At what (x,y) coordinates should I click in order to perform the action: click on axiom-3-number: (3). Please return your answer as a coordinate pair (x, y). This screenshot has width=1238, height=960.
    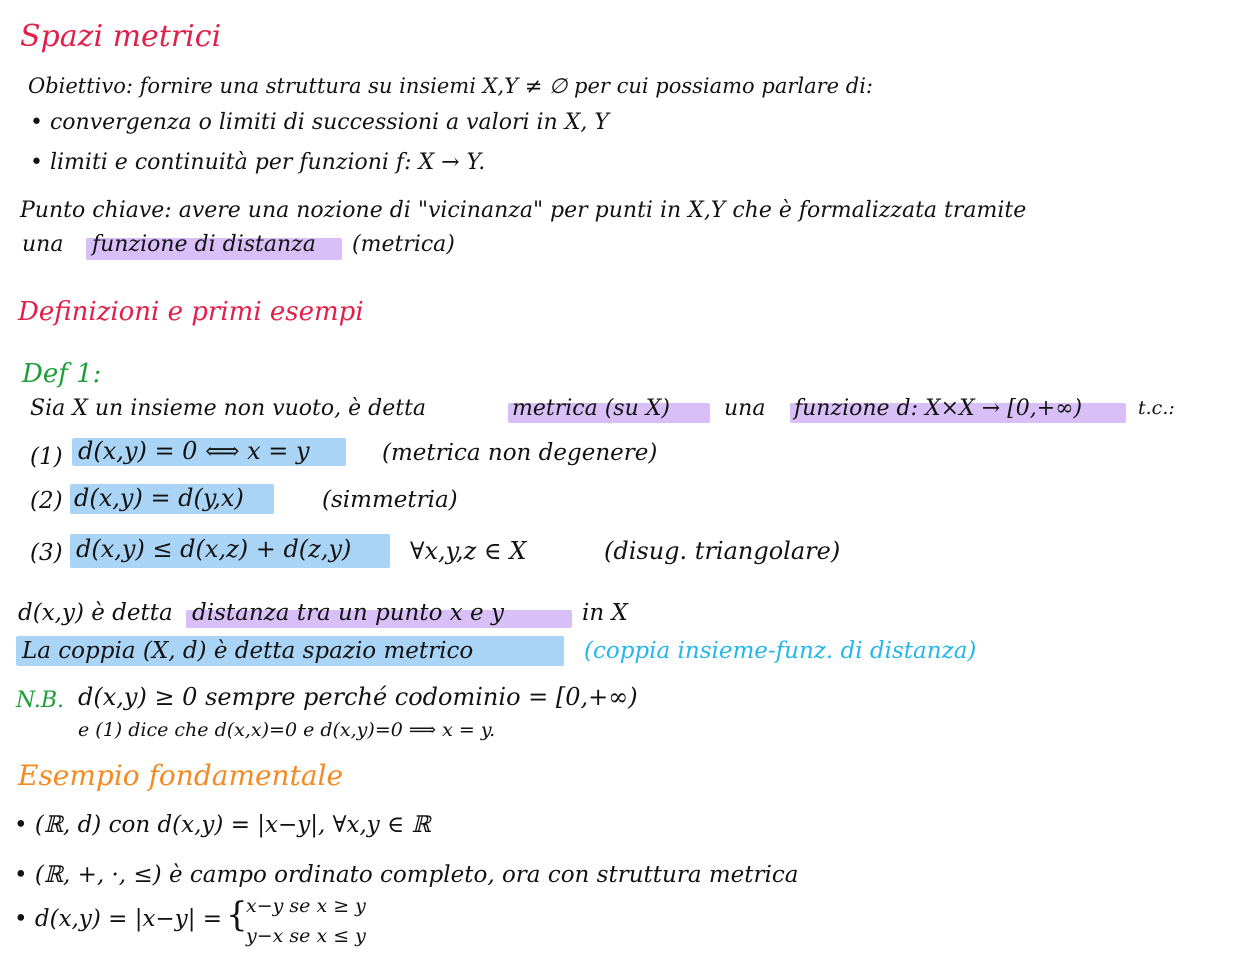
    Looking at the image, I should click on (46, 553).